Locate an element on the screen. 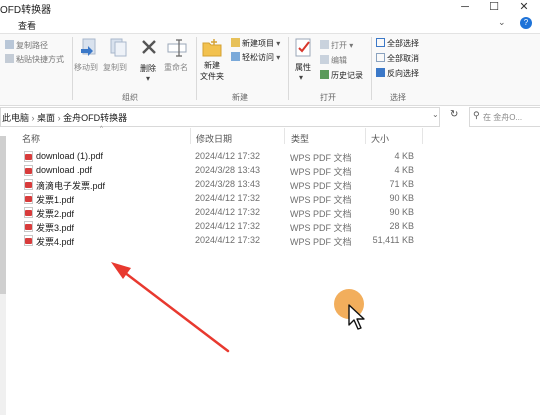 The height and width of the screenshot is (415, 540). annotation-arrow is located at coordinates (170, 307).